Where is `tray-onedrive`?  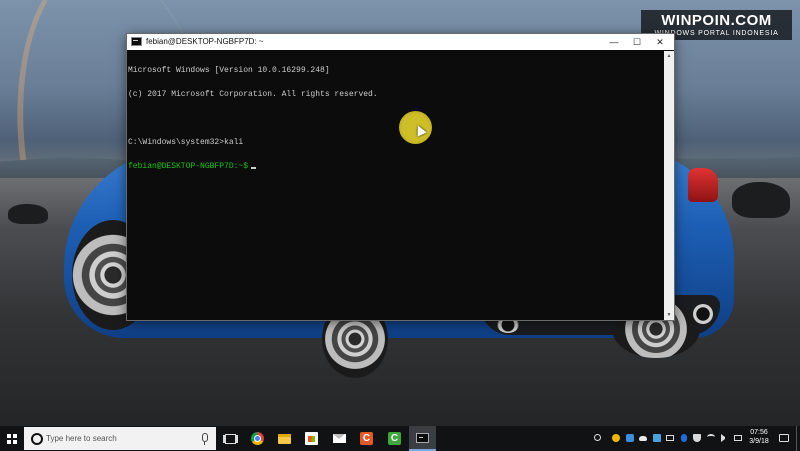 tray-onedrive is located at coordinates (643, 438).